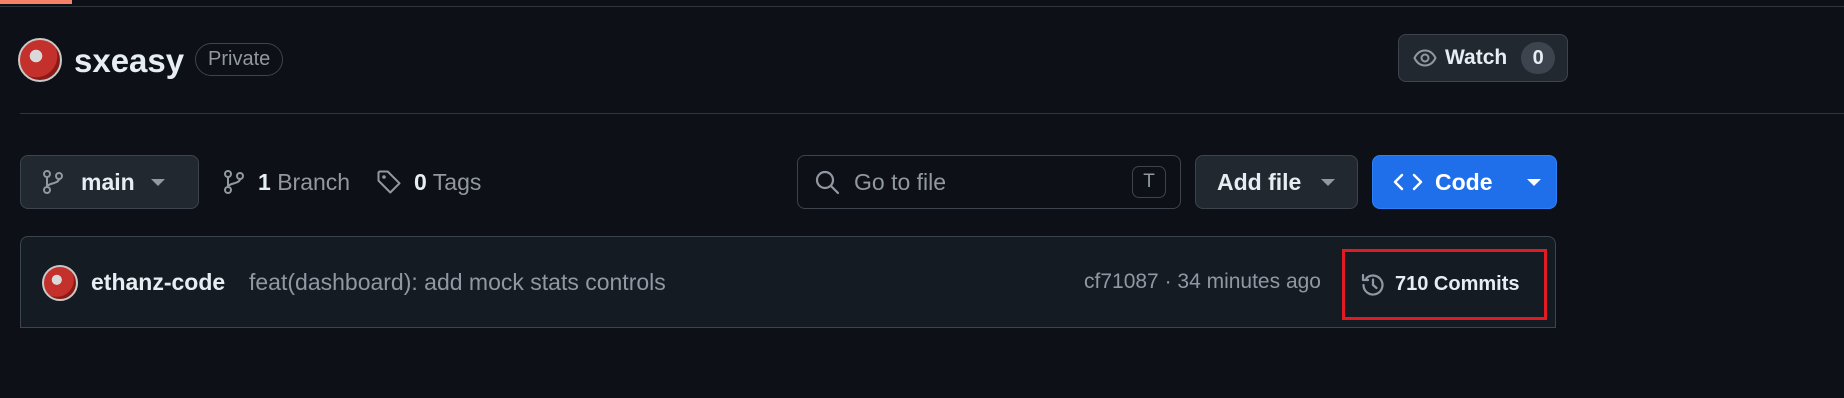  What do you see at coordinates (389, 182) in the screenshot?
I see `tag-icon` at bounding box center [389, 182].